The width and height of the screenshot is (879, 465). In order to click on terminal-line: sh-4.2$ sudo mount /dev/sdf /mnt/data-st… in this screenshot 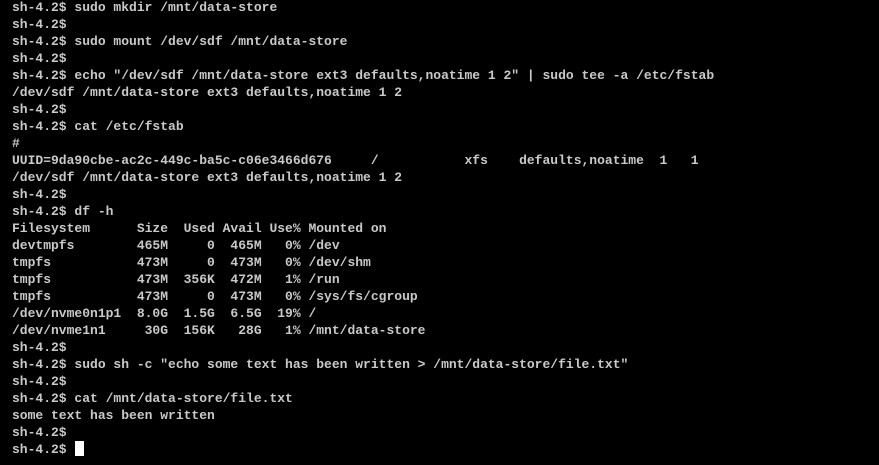, I will do `click(180, 41)`.